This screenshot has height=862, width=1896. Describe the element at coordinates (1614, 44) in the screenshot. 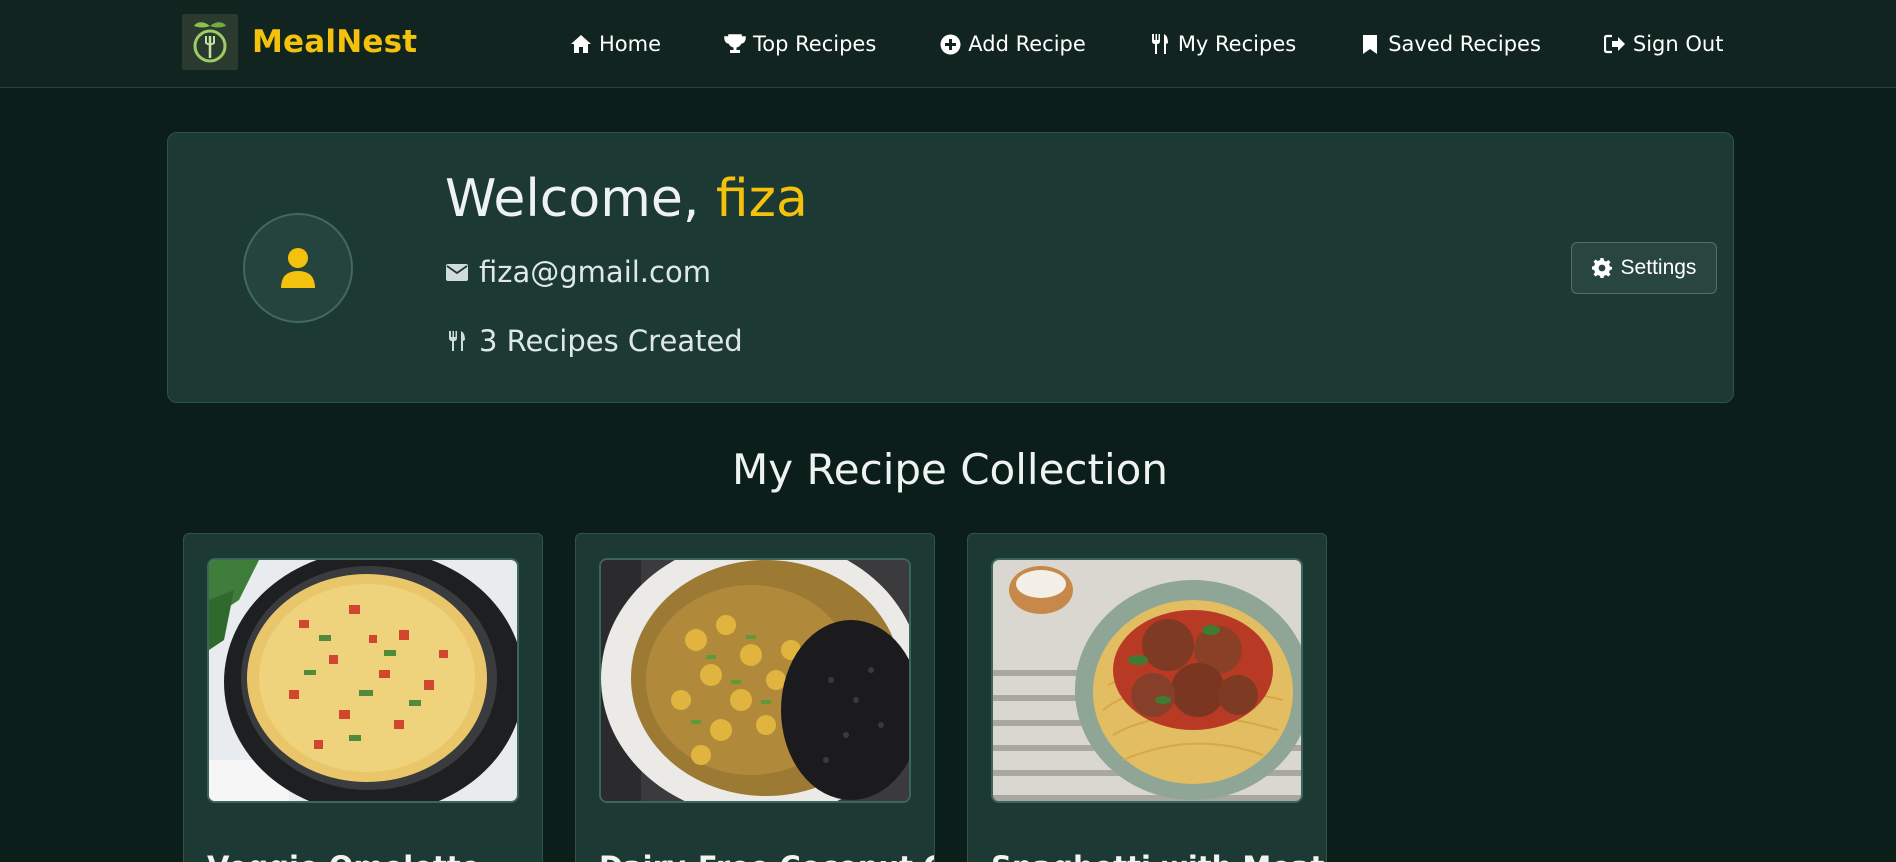

I see `sign-out-icon` at that location.